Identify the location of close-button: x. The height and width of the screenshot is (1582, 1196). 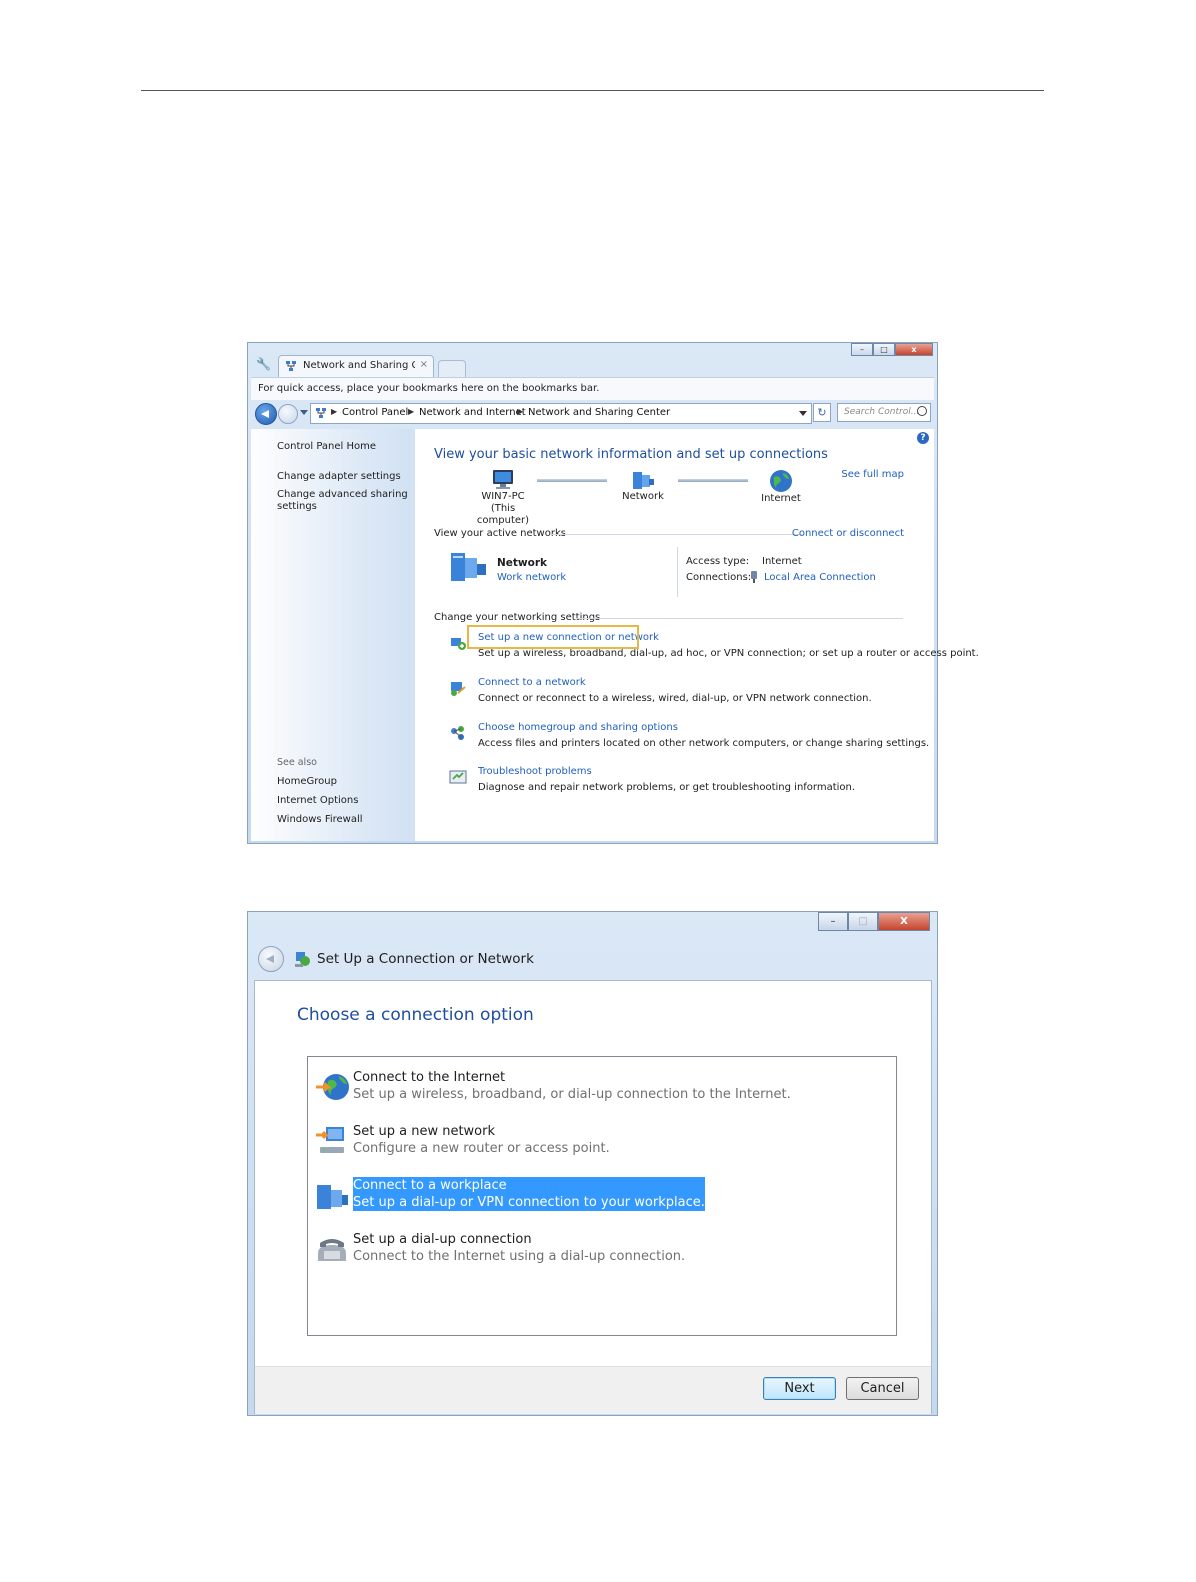
(914, 349).